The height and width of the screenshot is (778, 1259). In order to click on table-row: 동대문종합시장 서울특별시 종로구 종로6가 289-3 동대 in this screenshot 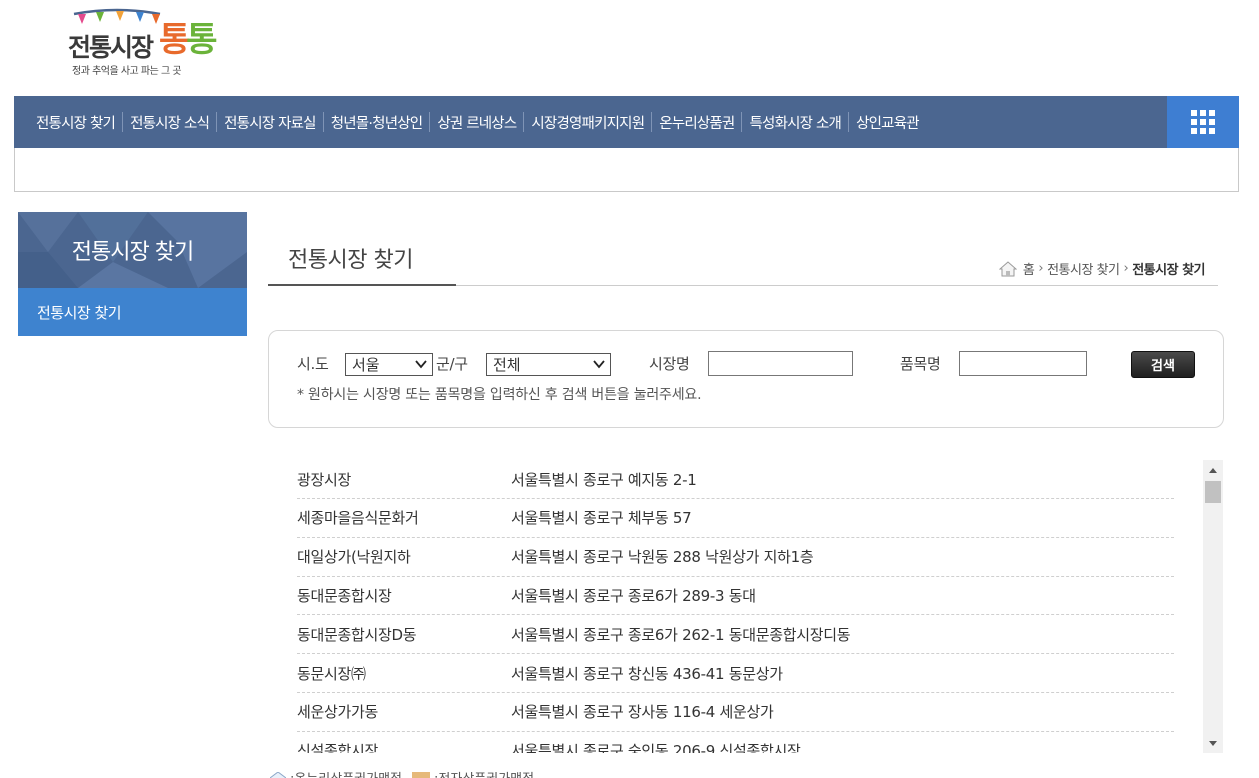, I will do `click(735, 596)`.